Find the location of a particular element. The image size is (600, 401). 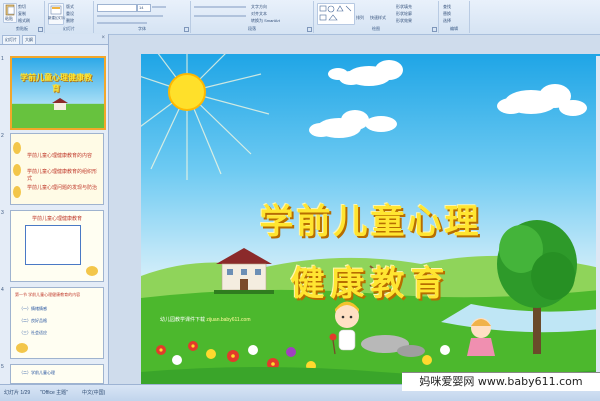

sun-rays is located at coordinates (205, 117).